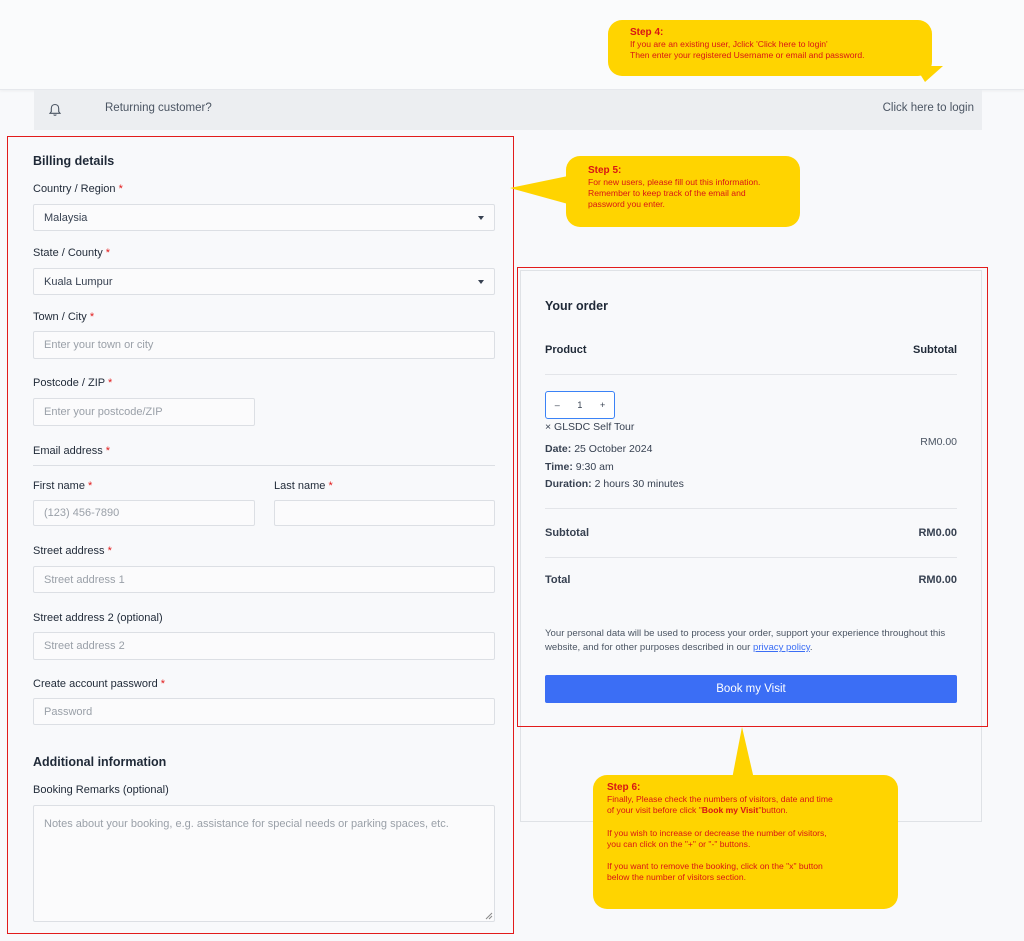 Image resolution: width=1024 pixels, height=941 pixels. Describe the element at coordinates (929, 74) in the screenshot. I see `step4-callout-tail` at that location.